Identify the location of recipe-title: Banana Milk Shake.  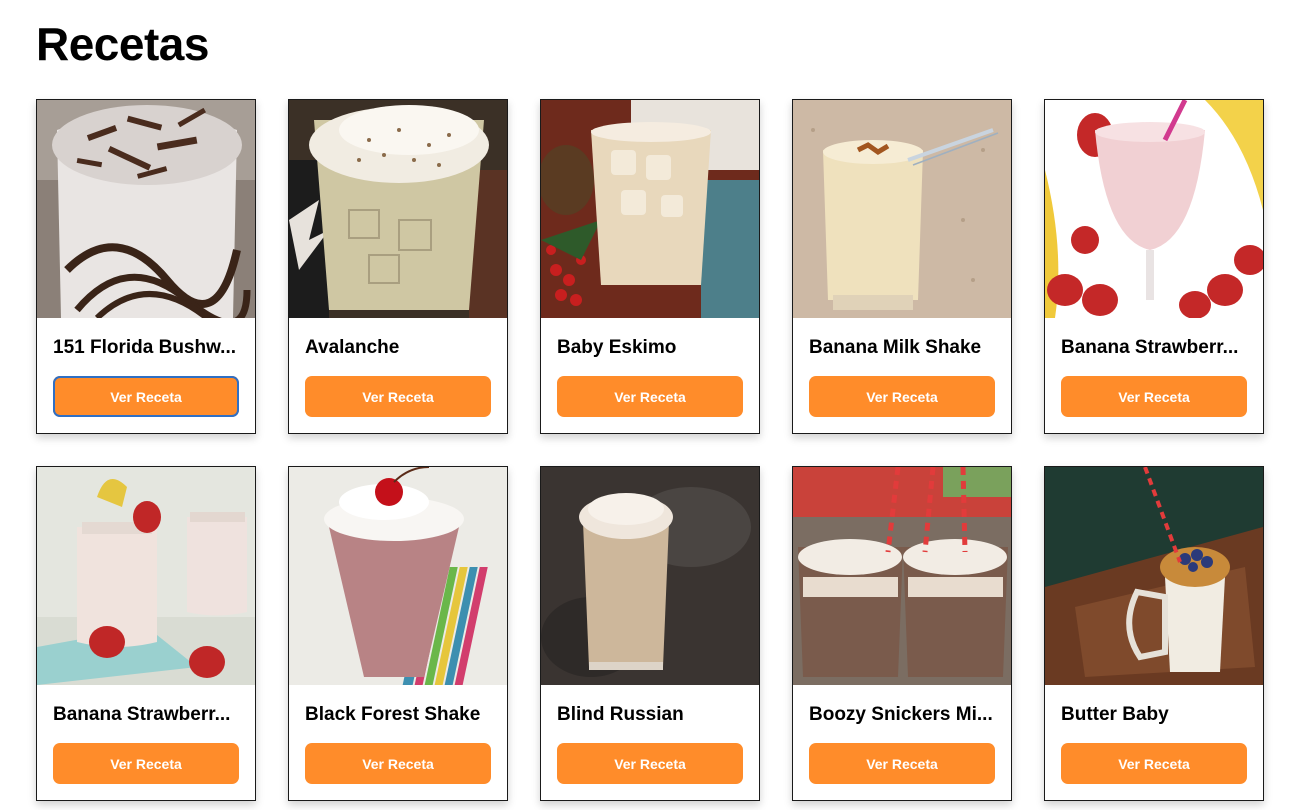
(895, 347).